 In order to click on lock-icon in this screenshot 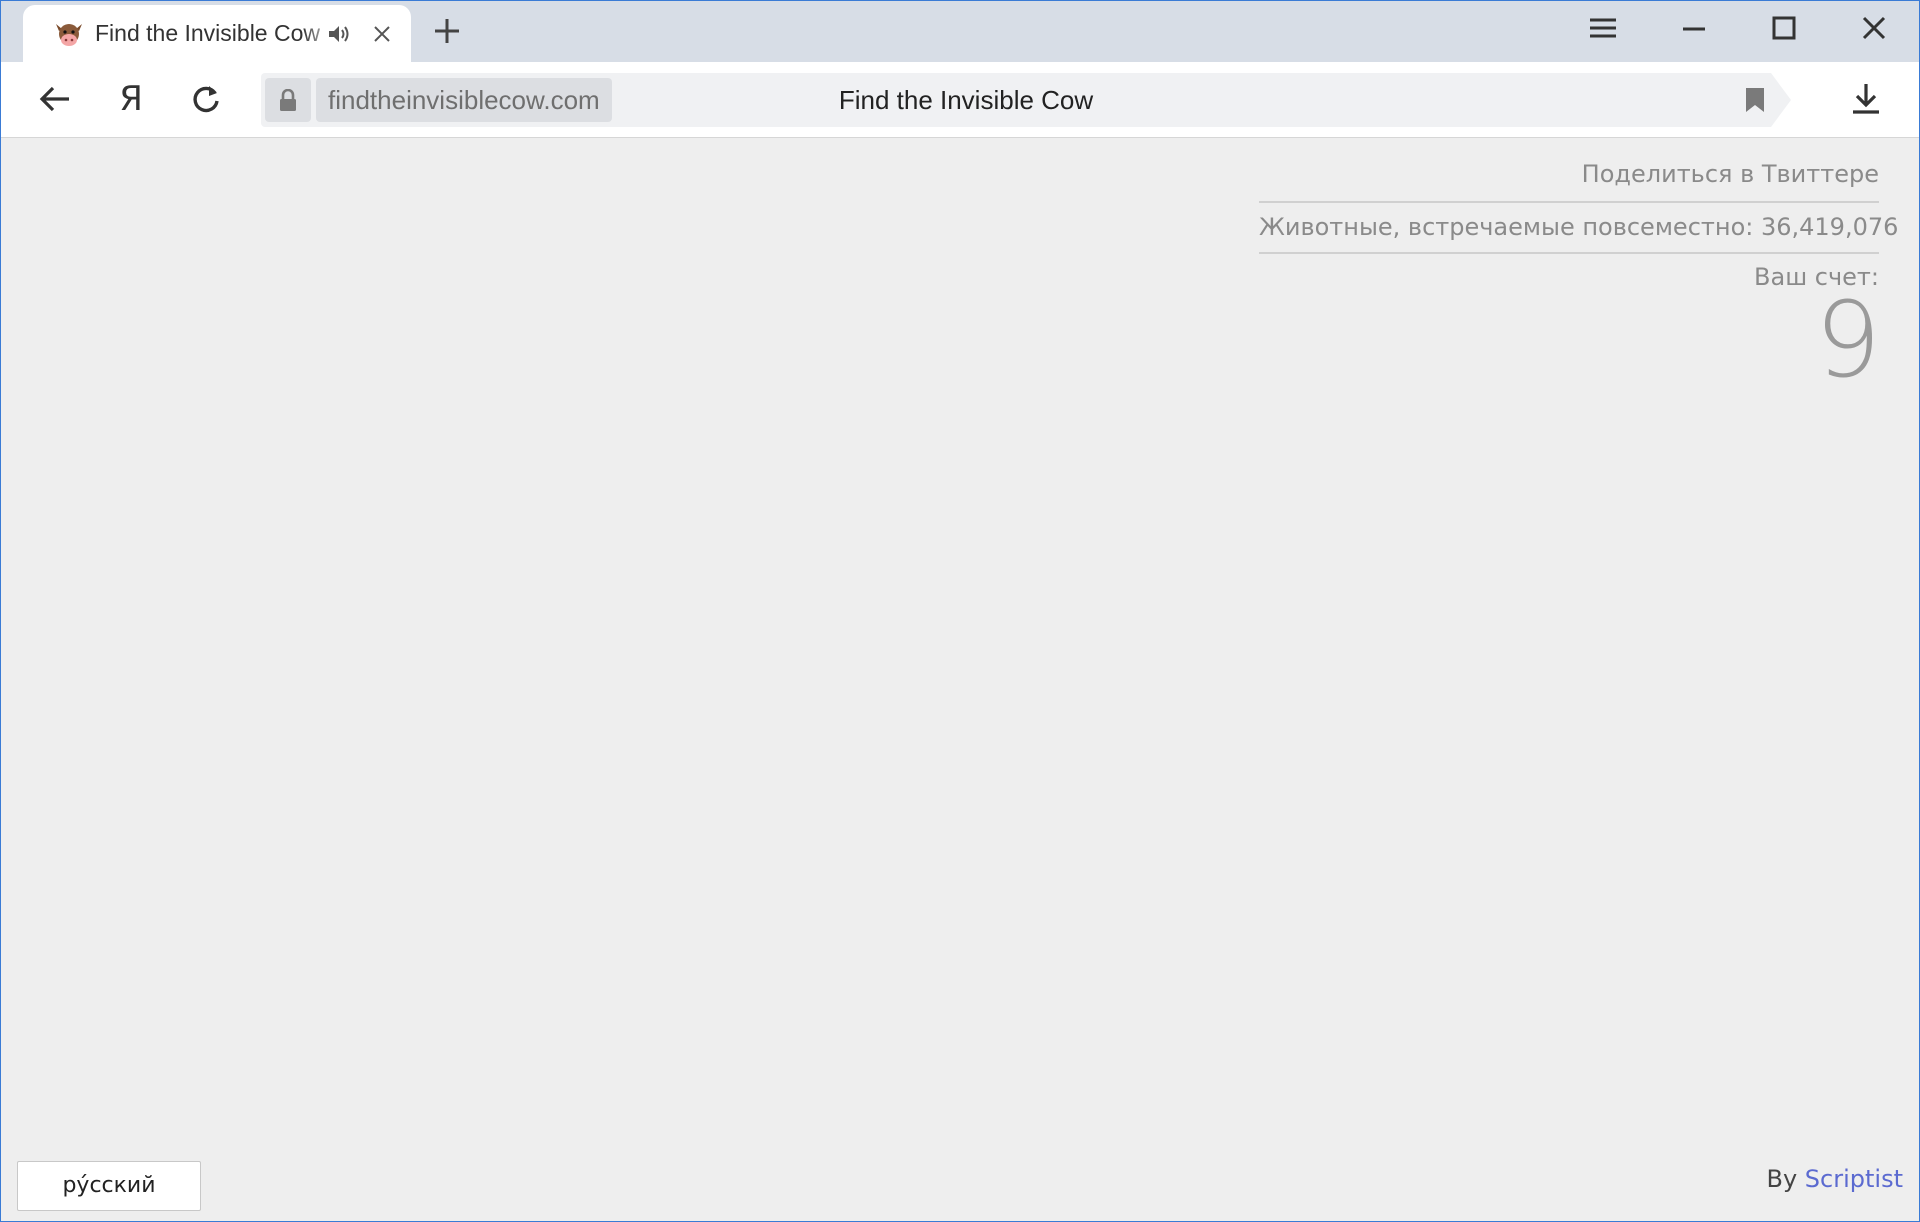, I will do `click(288, 100)`.